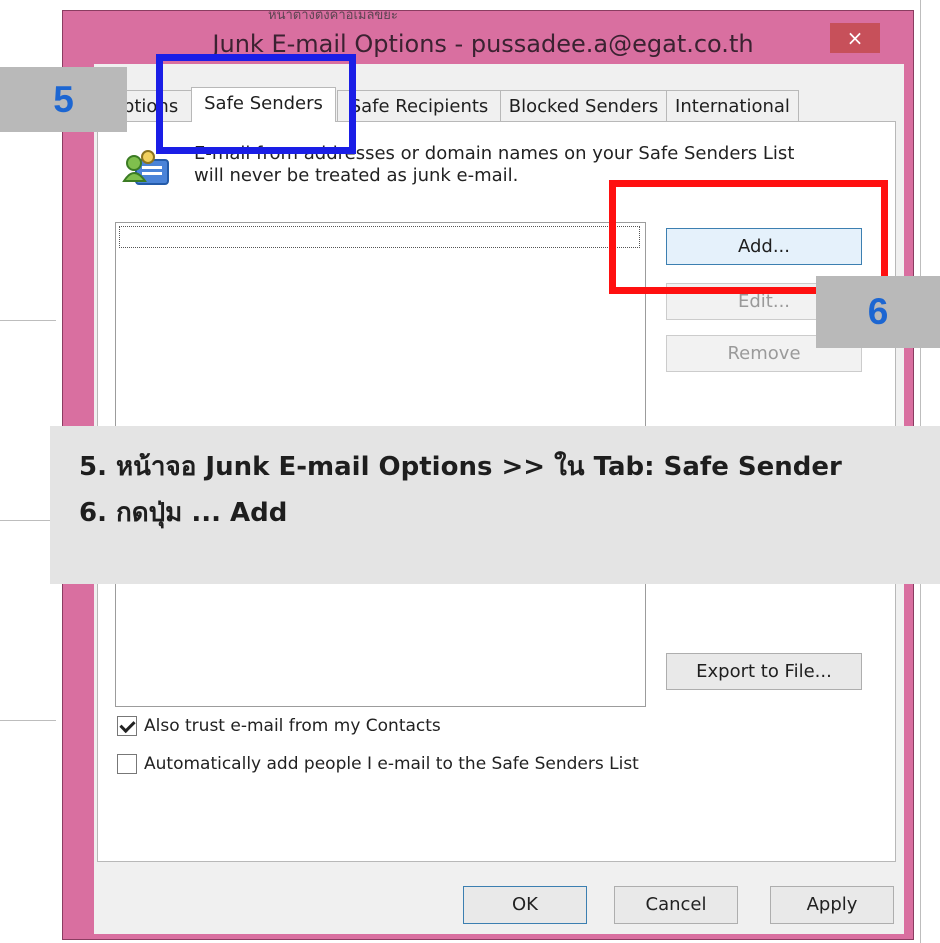  I want to click on trust-contacts-checkbox, so click(127, 726).